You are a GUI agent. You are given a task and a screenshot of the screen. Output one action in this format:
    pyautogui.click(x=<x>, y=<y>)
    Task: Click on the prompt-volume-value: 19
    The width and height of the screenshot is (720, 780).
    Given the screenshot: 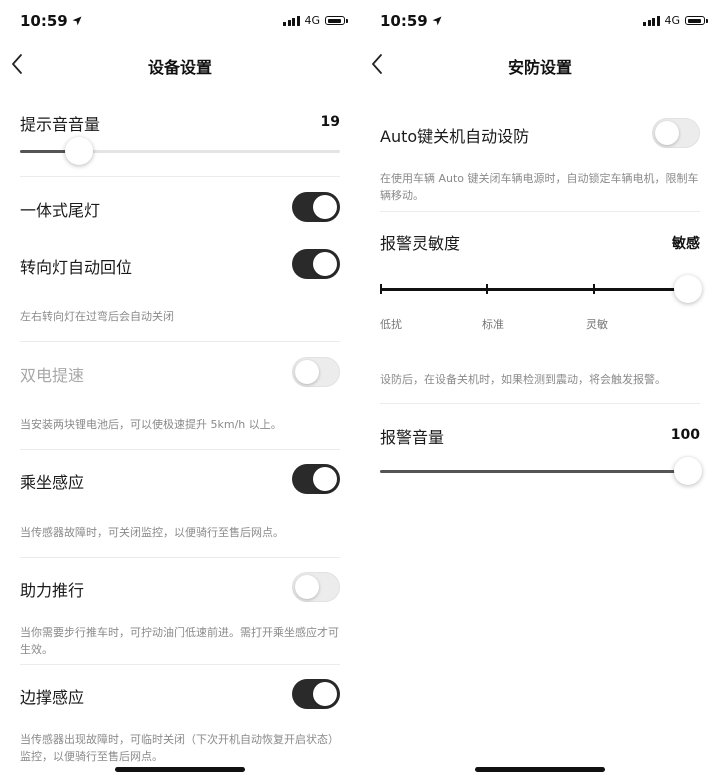 What is the action you would take?
    pyautogui.click(x=330, y=122)
    